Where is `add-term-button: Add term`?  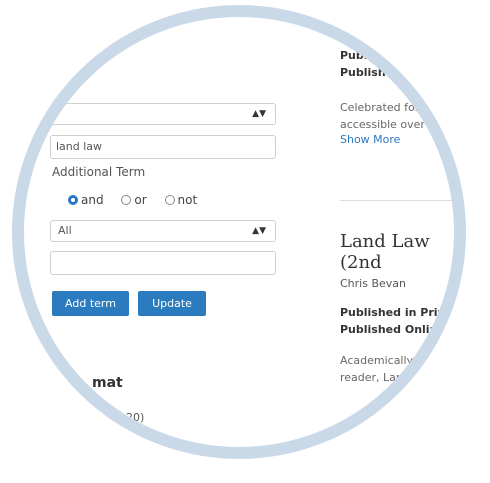 add-term-button: Add term is located at coordinates (90, 303).